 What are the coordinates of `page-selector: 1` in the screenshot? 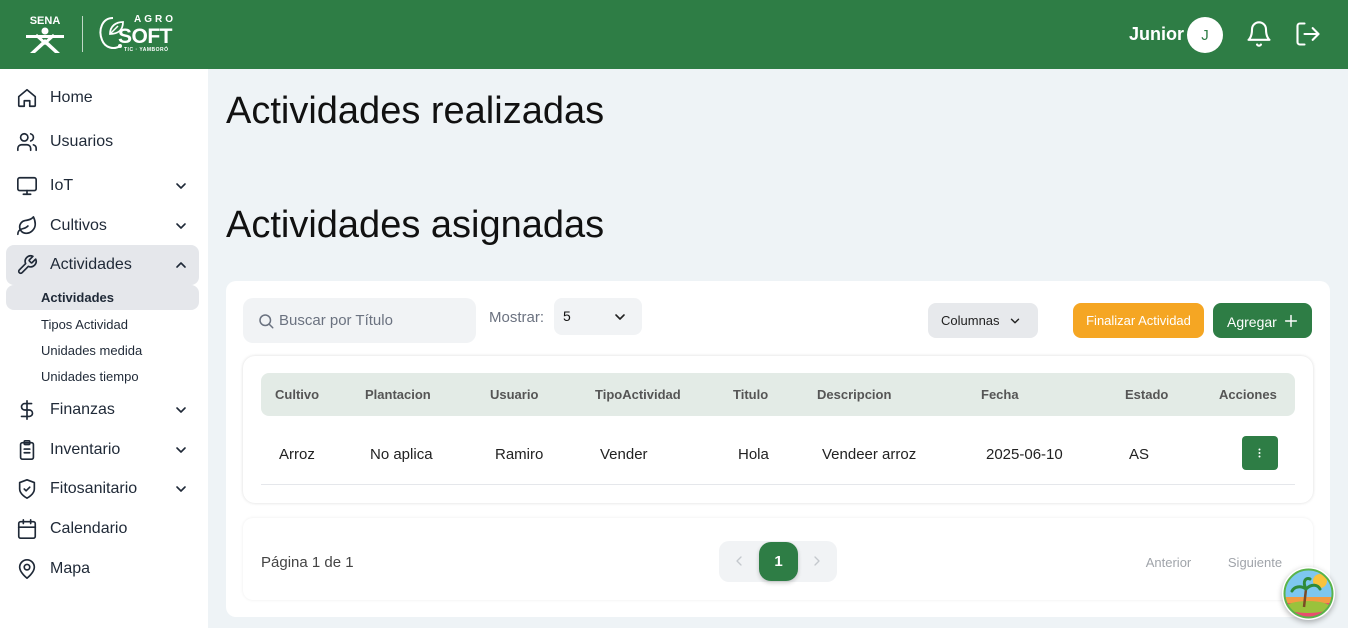 It's located at (778, 561).